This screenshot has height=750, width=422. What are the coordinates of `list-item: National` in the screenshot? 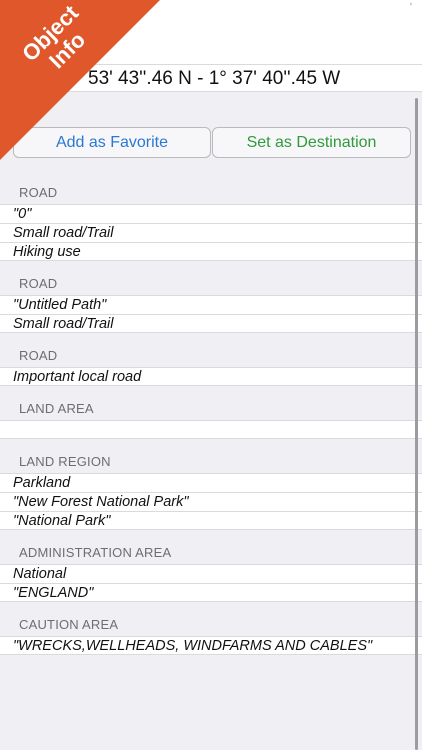 It's located at (211, 573).